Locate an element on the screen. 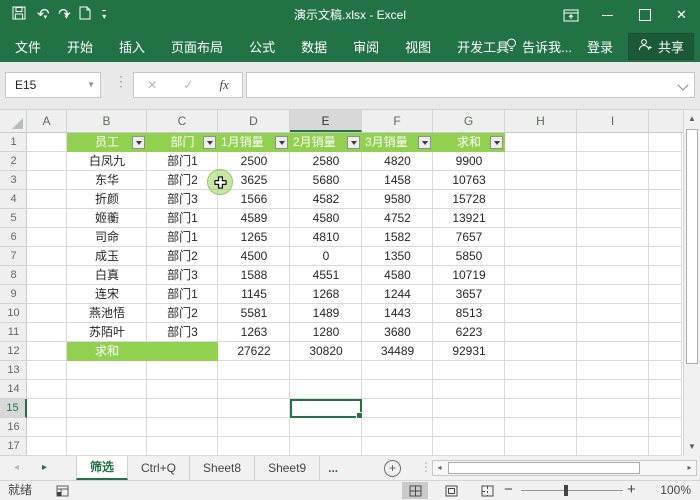 This screenshot has height=500, width=700. cell-D8: 1588 is located at coordinates (254, 275).